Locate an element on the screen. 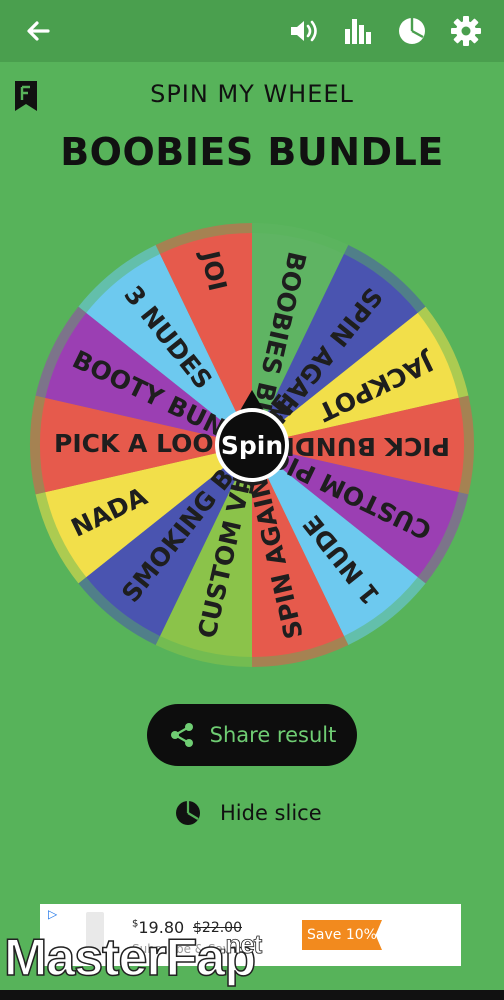 Image resolution: width=504 pixels, height=1000 pixels. stats-button is located at coordinates (357, 31).